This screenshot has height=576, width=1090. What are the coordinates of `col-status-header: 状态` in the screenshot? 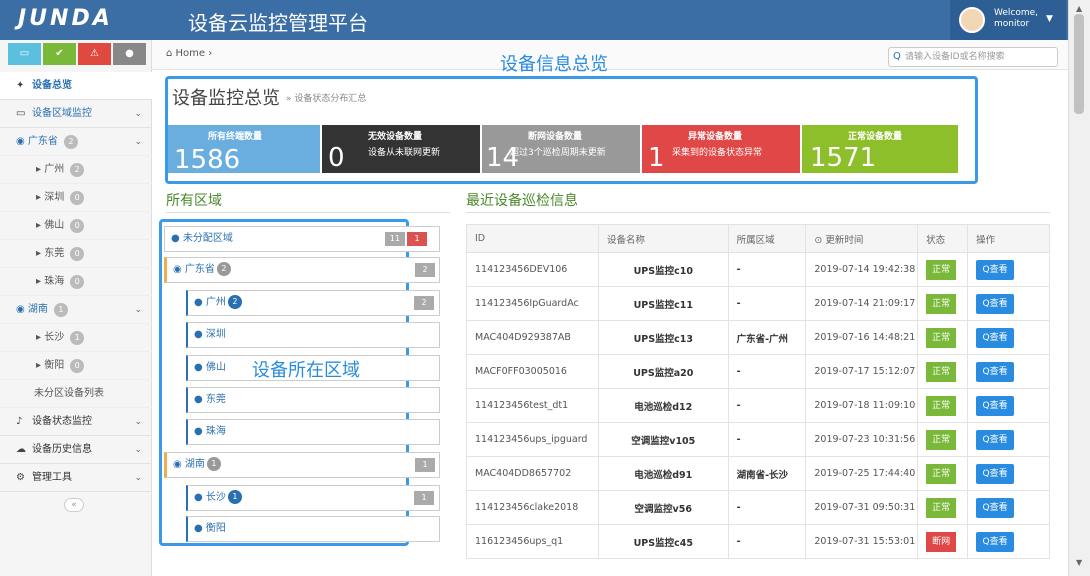 It's located at (943, 238).